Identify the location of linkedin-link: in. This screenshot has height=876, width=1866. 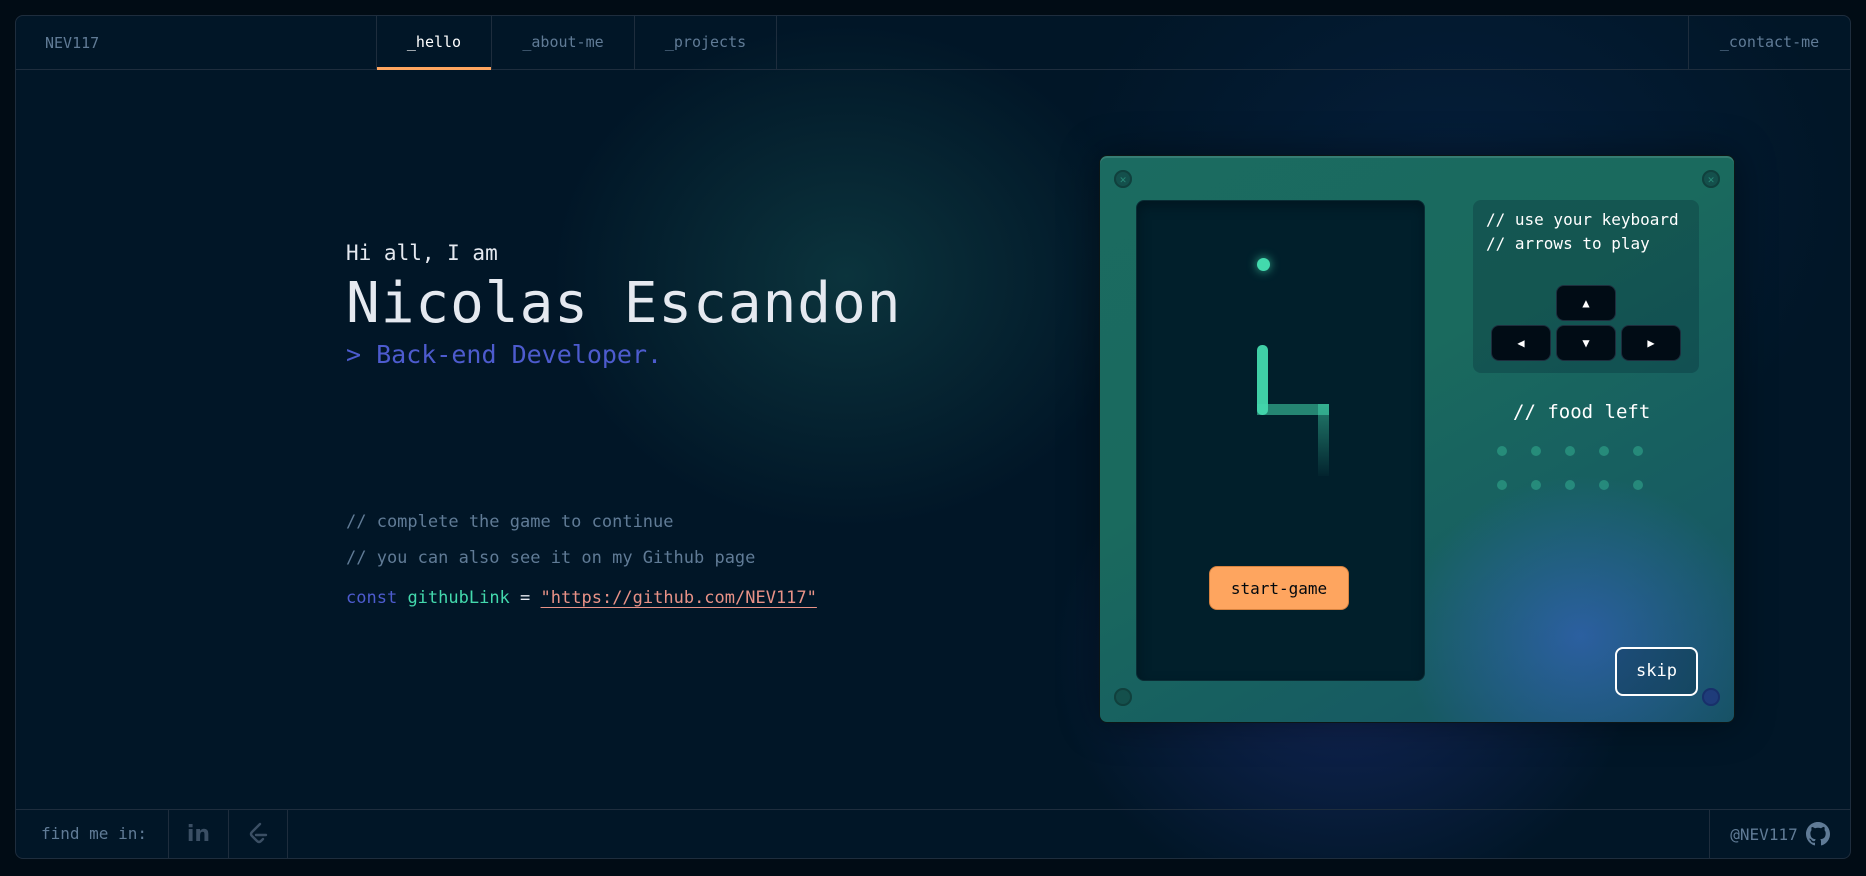
(198, 834).